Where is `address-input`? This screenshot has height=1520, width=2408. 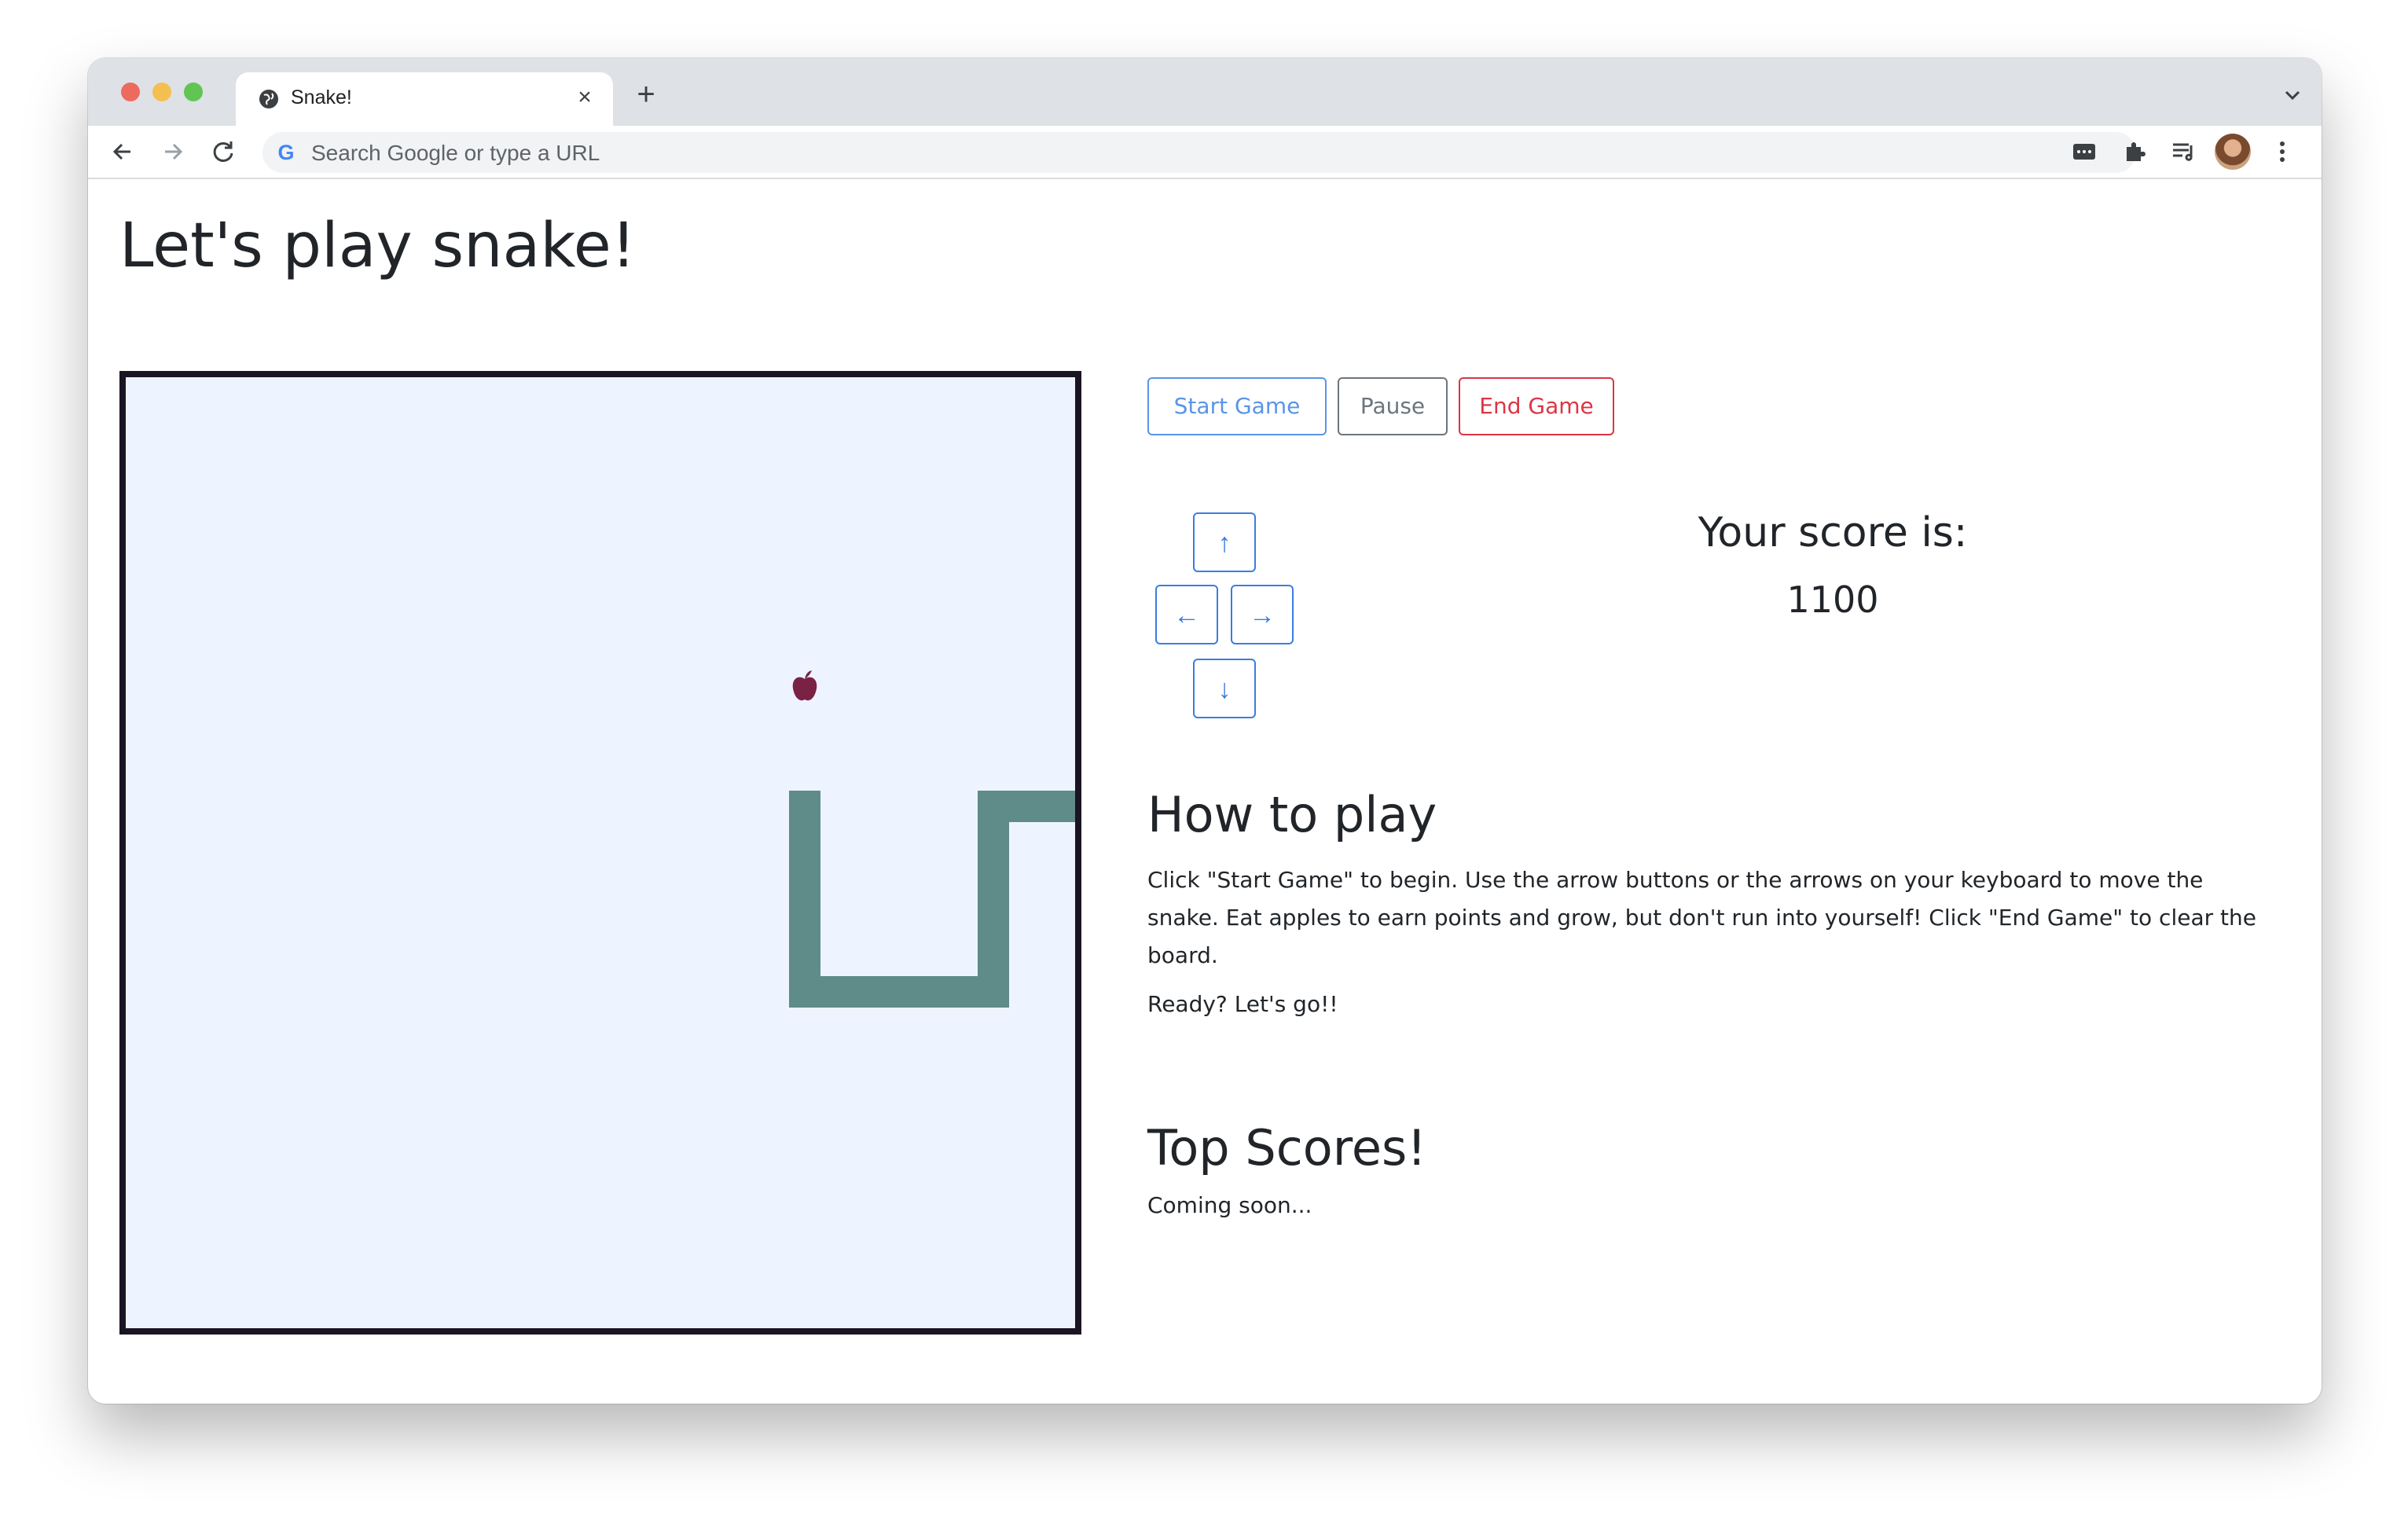
address-input is located at coordinates (1207, 153).